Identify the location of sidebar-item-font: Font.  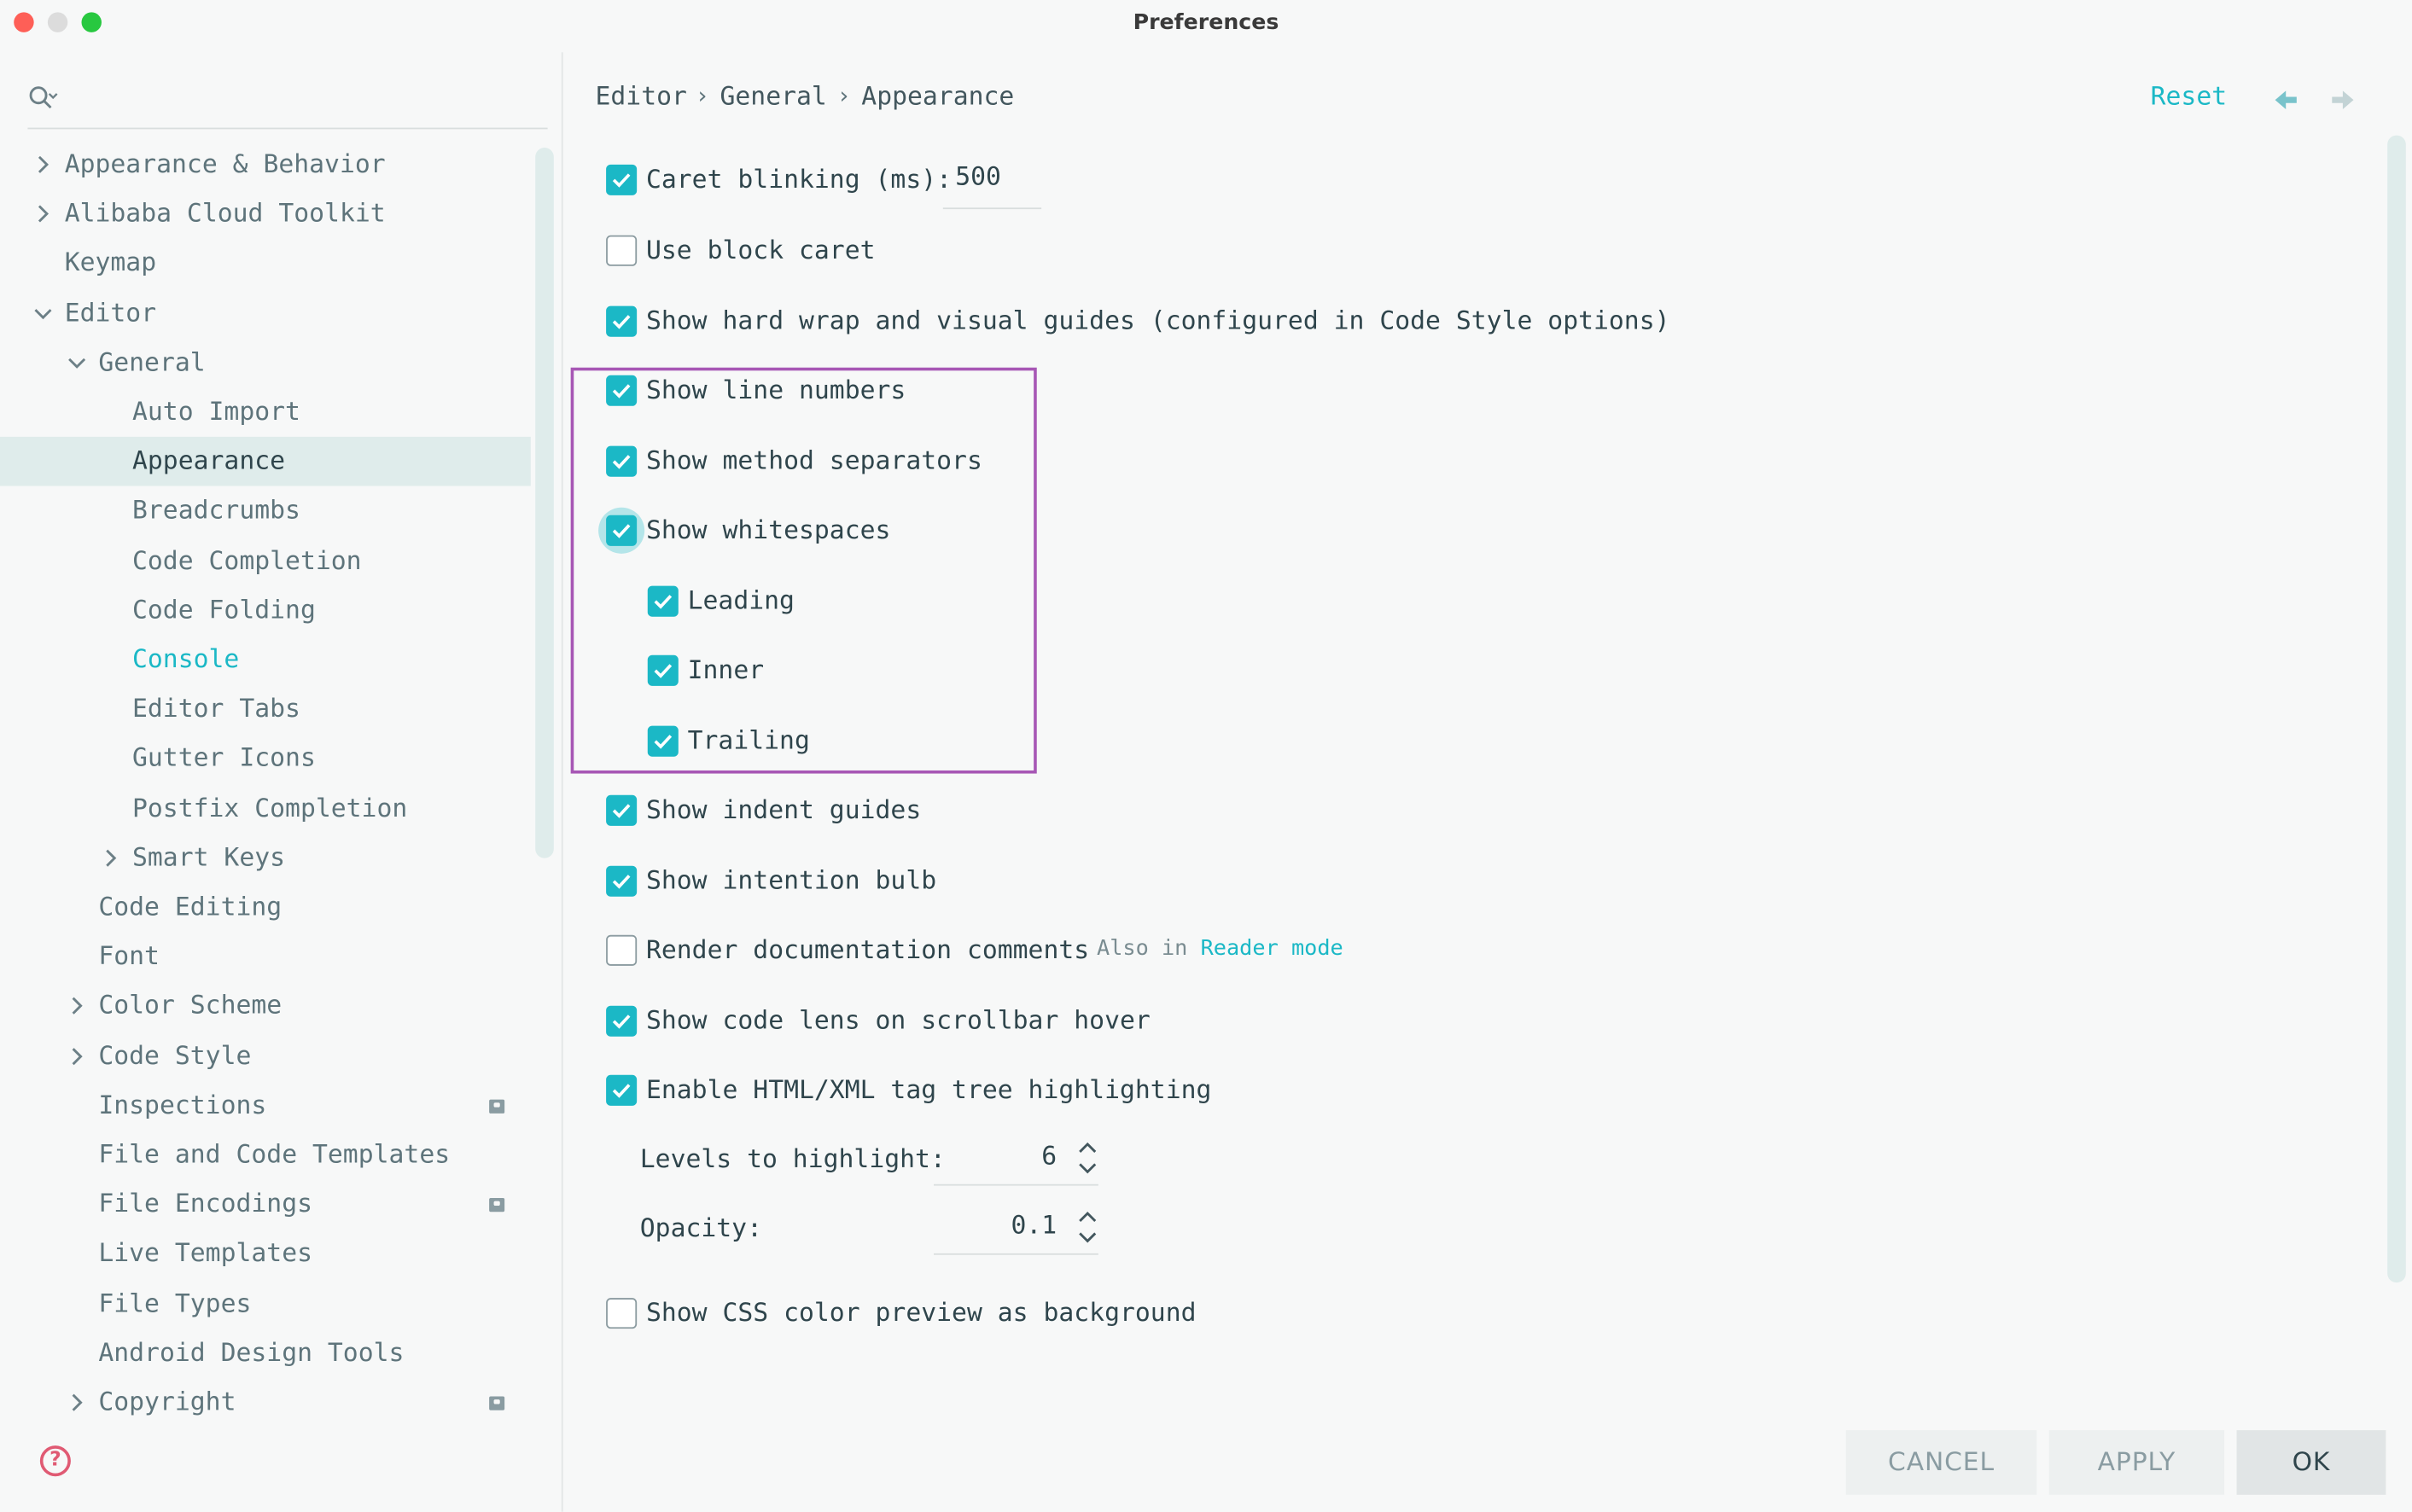
(265, 957).